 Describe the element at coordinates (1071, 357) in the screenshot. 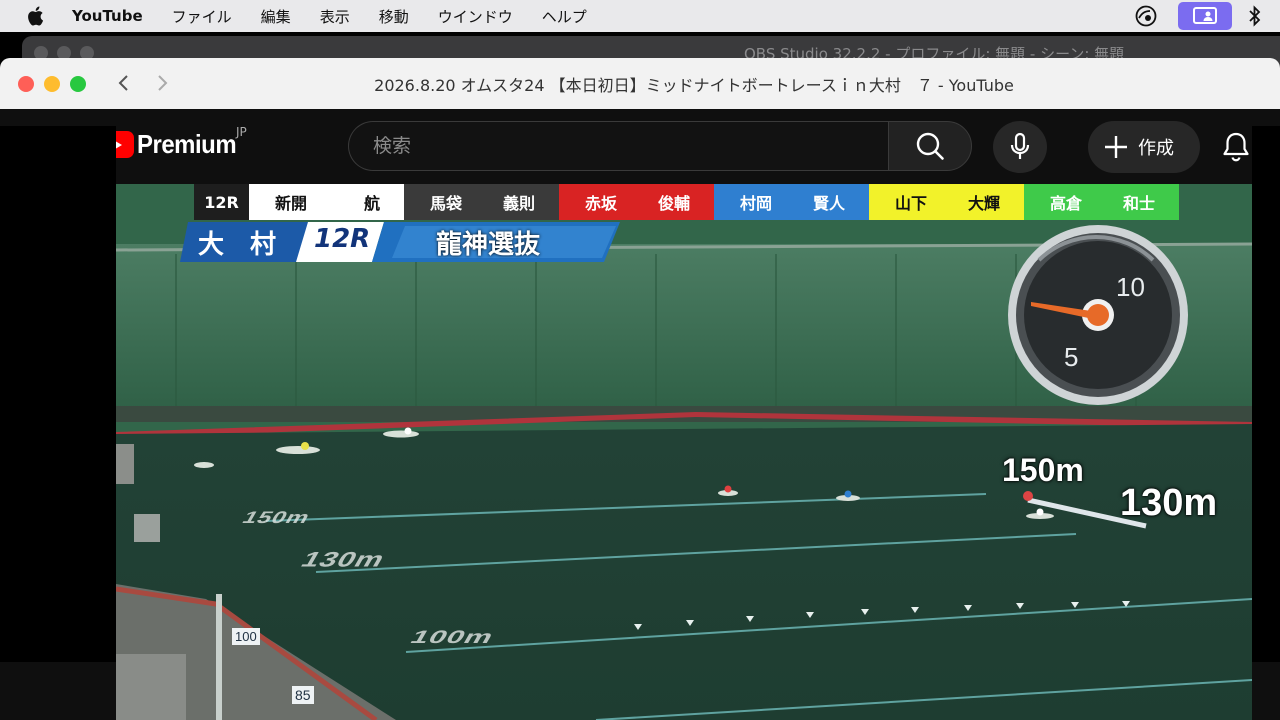

I see `clock-label-5: 5` at that location.